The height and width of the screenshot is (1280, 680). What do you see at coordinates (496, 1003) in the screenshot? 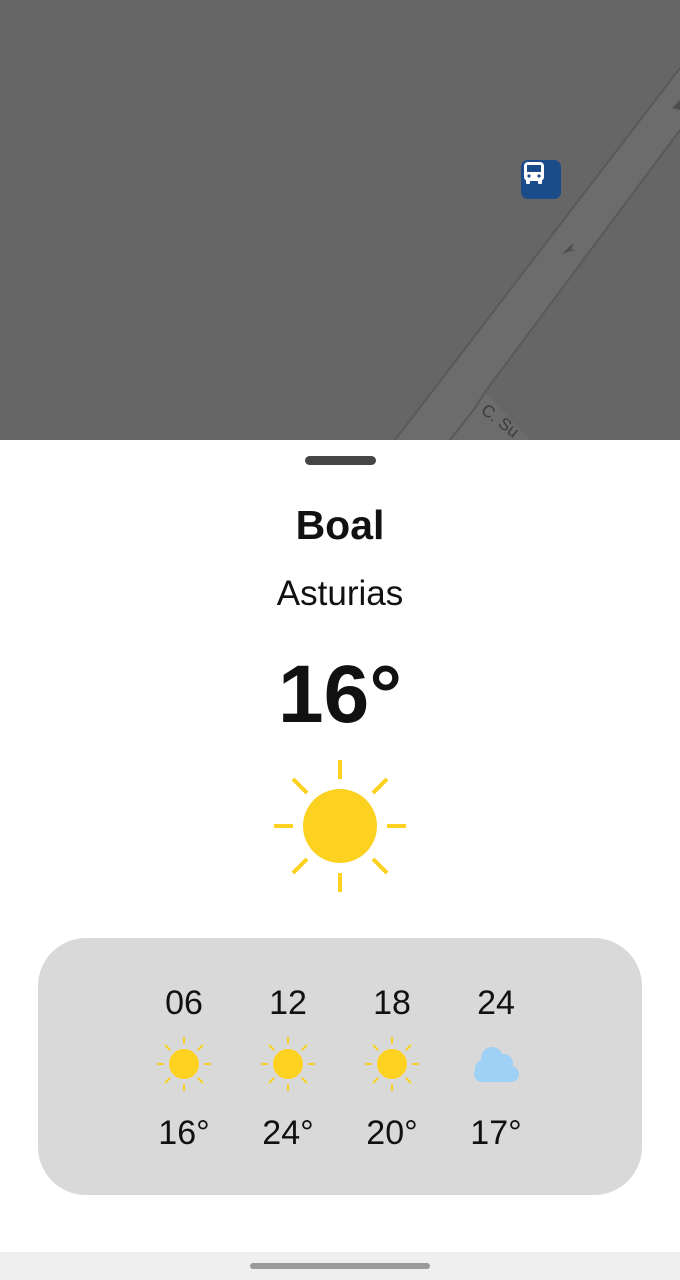
I see `forecast-hour: 24` at bounding box center [496, 1003].